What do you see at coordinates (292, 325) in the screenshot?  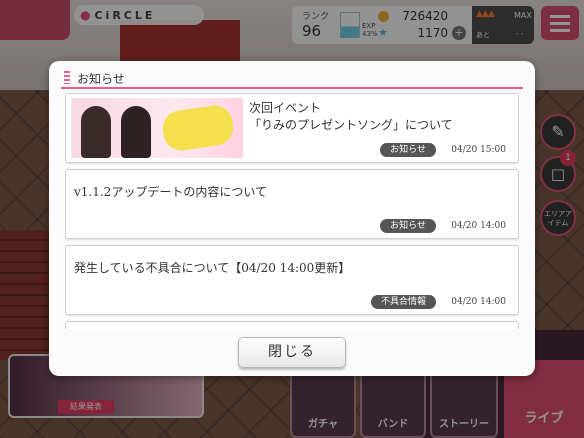 I see `notice-item-partial` at bounding box center [292, 325].